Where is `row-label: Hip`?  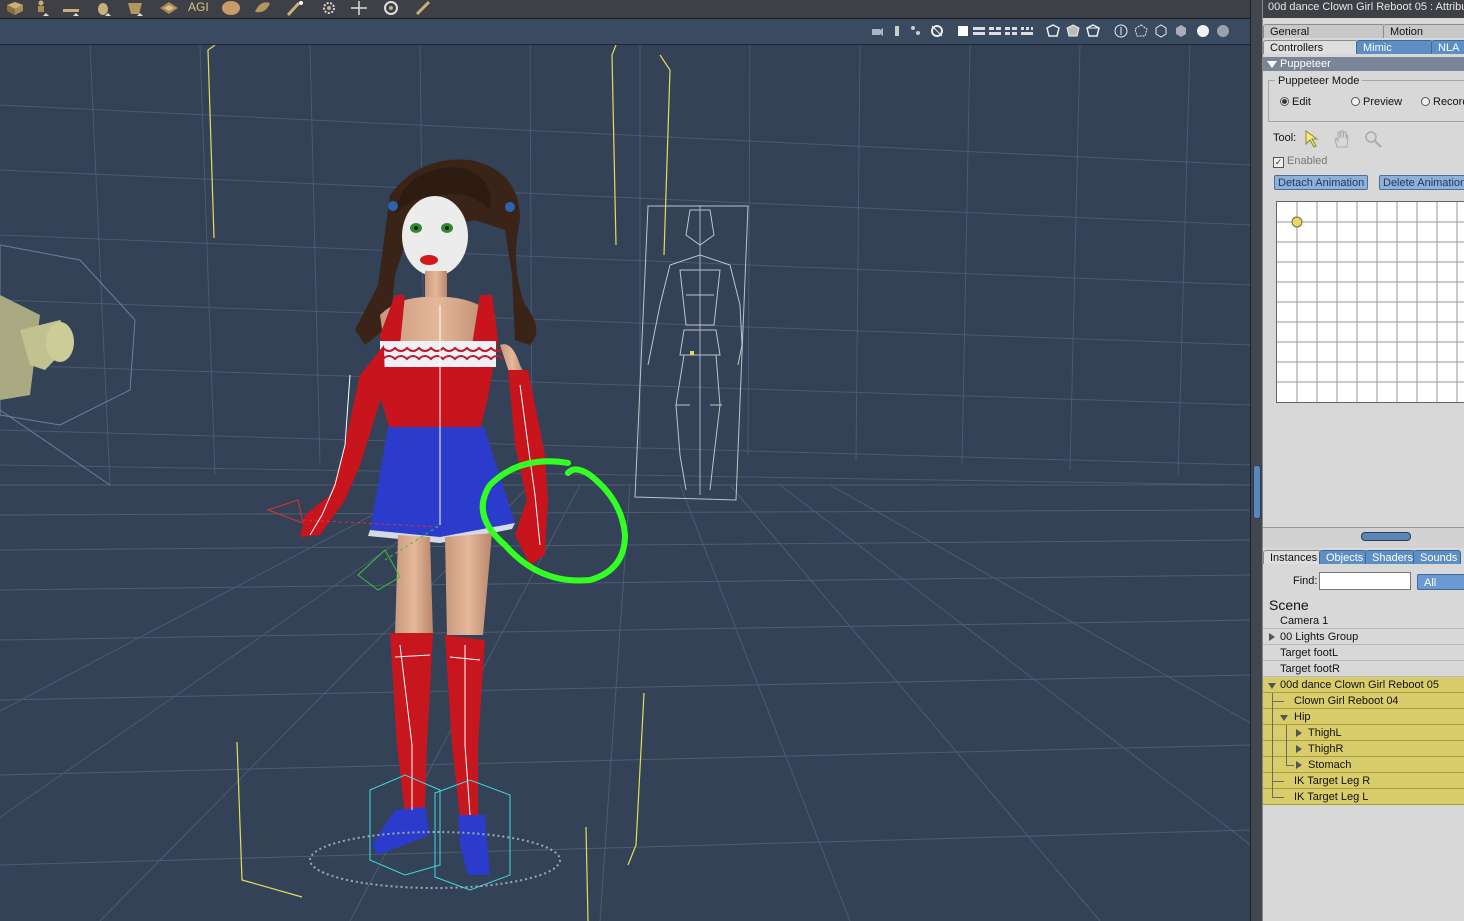 row-label: Hip is located at coordinates (1302, 717).